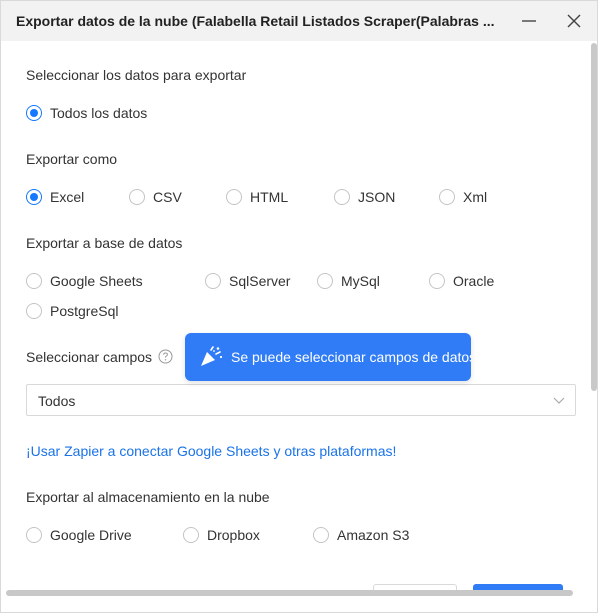 The width and height of the screenshot is (598, 613). What do you see at coordinates (360, 281) in the screenshot?
I see `radio-label: MySql` at bounding box center [360, 281].